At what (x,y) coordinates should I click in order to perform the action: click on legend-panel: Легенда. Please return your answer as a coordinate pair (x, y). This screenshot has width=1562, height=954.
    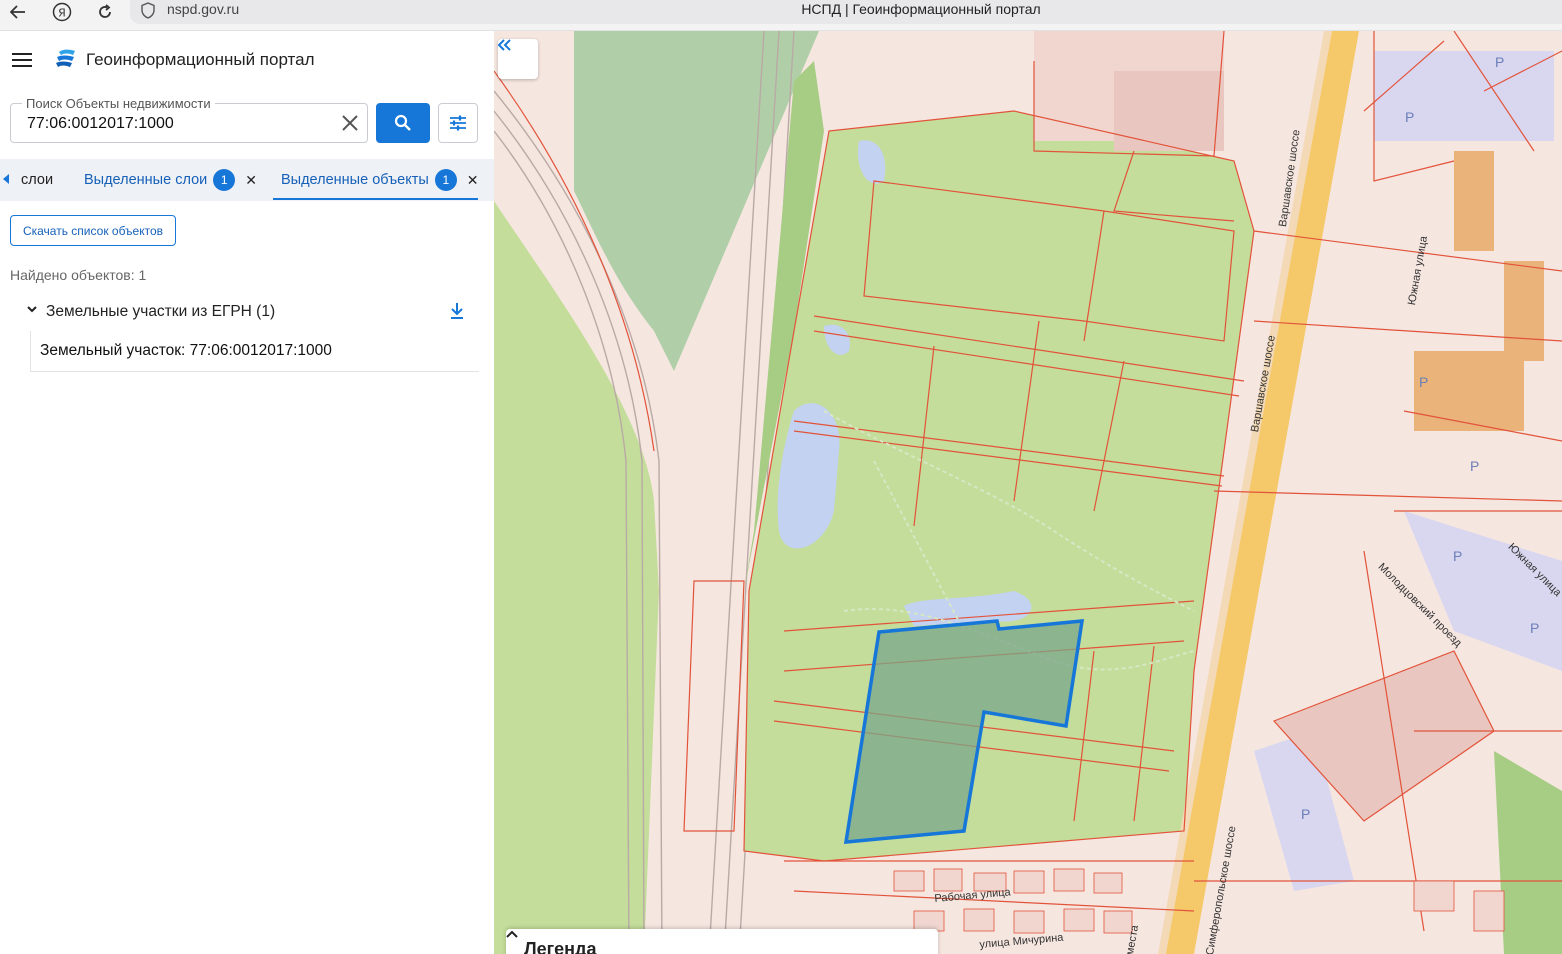
    Looking at the image, I should click on (722, 941).